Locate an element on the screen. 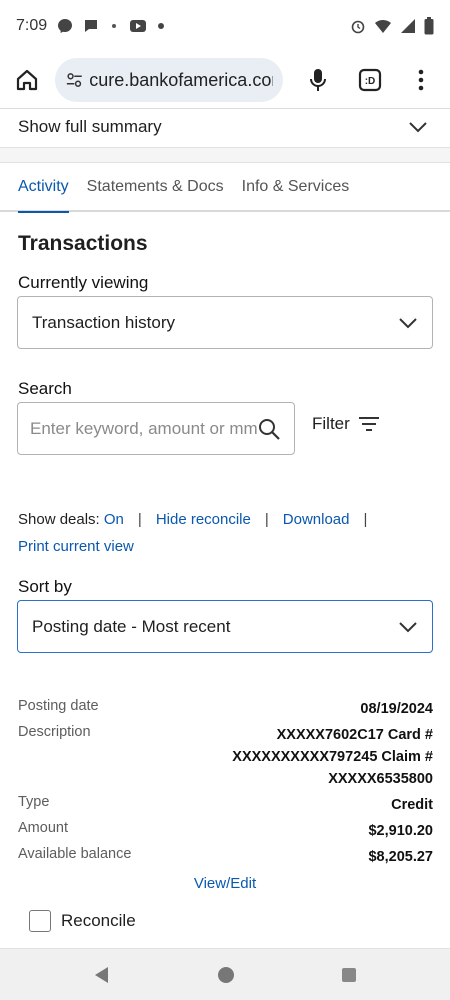  tab-switcher-button: :D is located at coordinates (370, 80).